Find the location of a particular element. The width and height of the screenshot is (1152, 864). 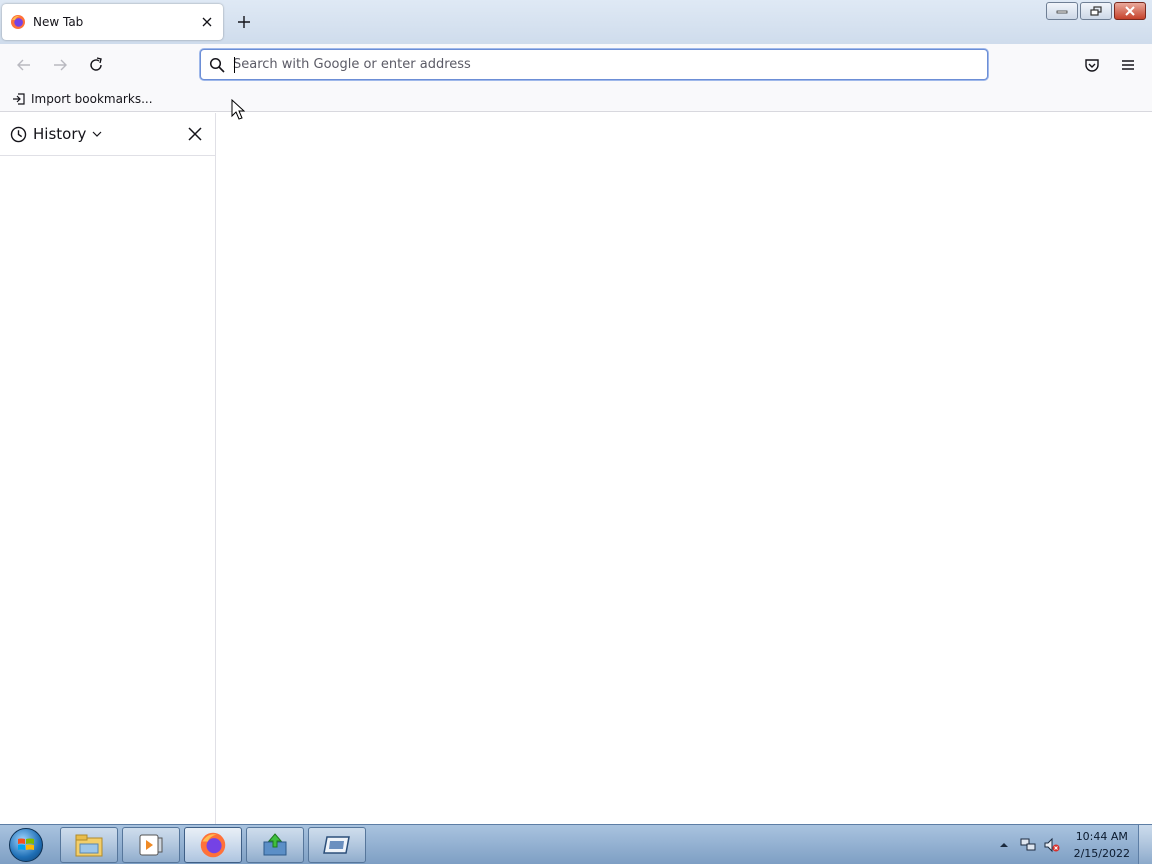

windows-logo-icon is located at coordinates (26, 845).